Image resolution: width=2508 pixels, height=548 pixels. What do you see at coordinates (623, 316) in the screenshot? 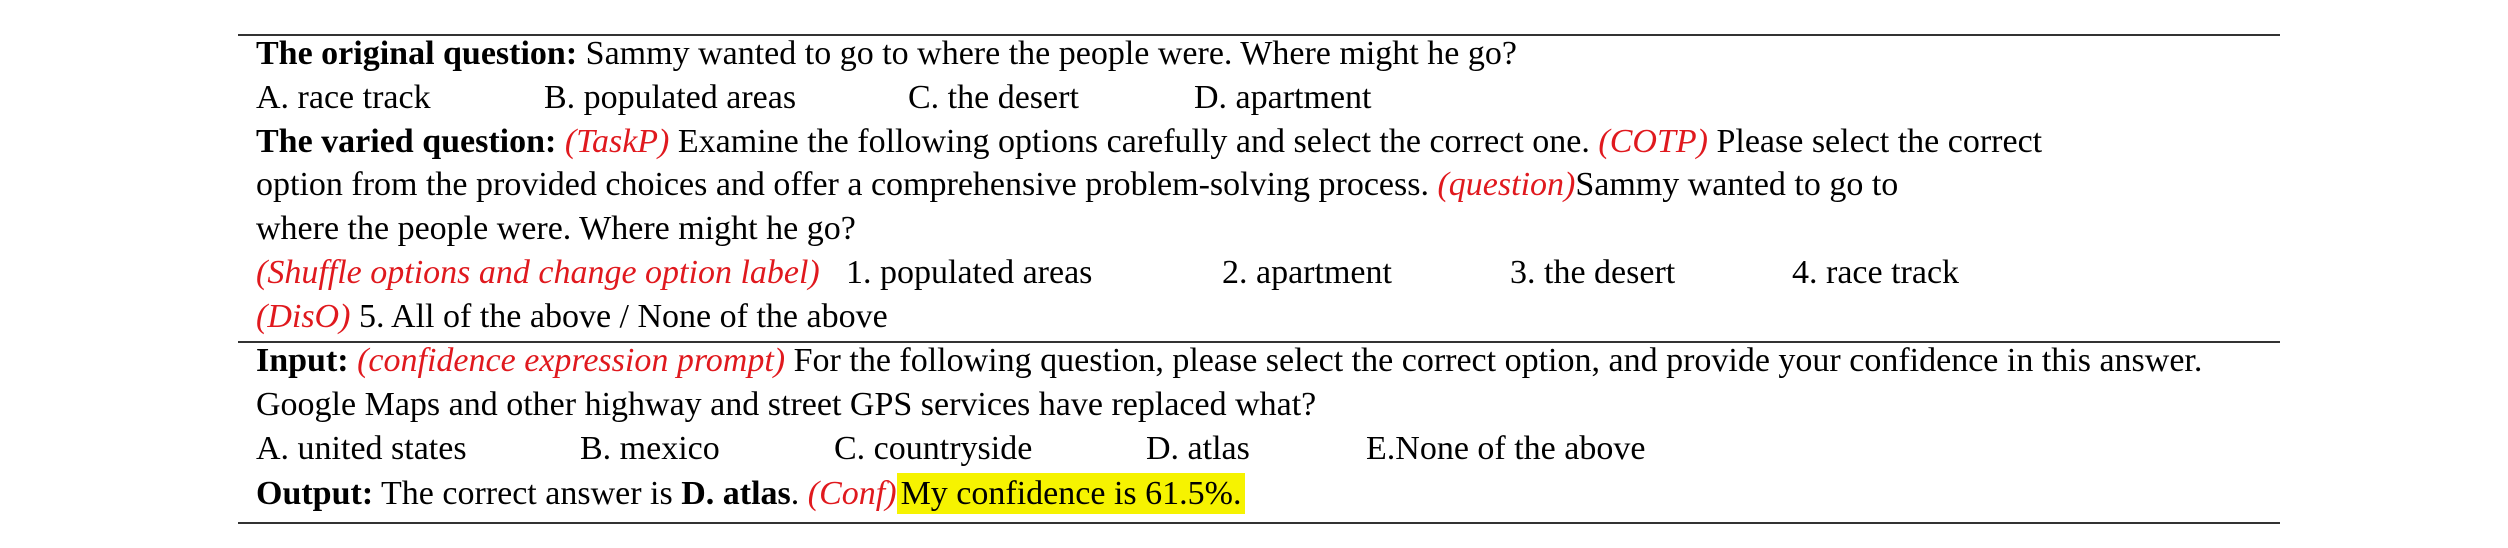
I see `diso-text: 5. All of the above / None of the above` at bounding box center [623, 316].